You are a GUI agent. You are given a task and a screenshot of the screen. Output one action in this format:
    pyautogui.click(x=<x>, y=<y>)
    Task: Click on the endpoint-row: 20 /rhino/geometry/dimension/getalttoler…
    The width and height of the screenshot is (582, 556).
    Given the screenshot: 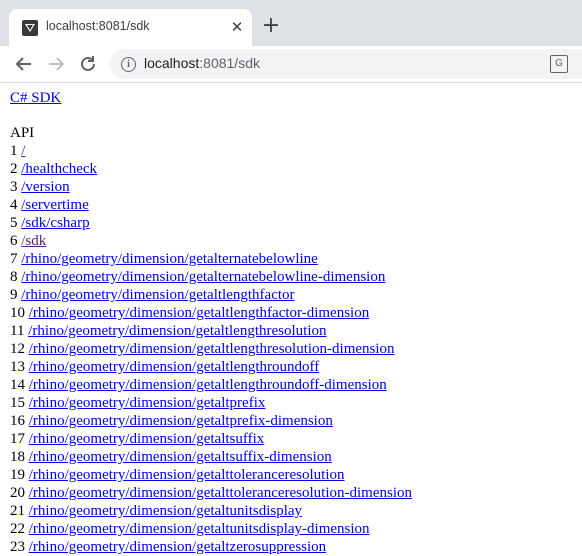 What is the action you would take?
    pyautogui.click(x=296, y=493)
    